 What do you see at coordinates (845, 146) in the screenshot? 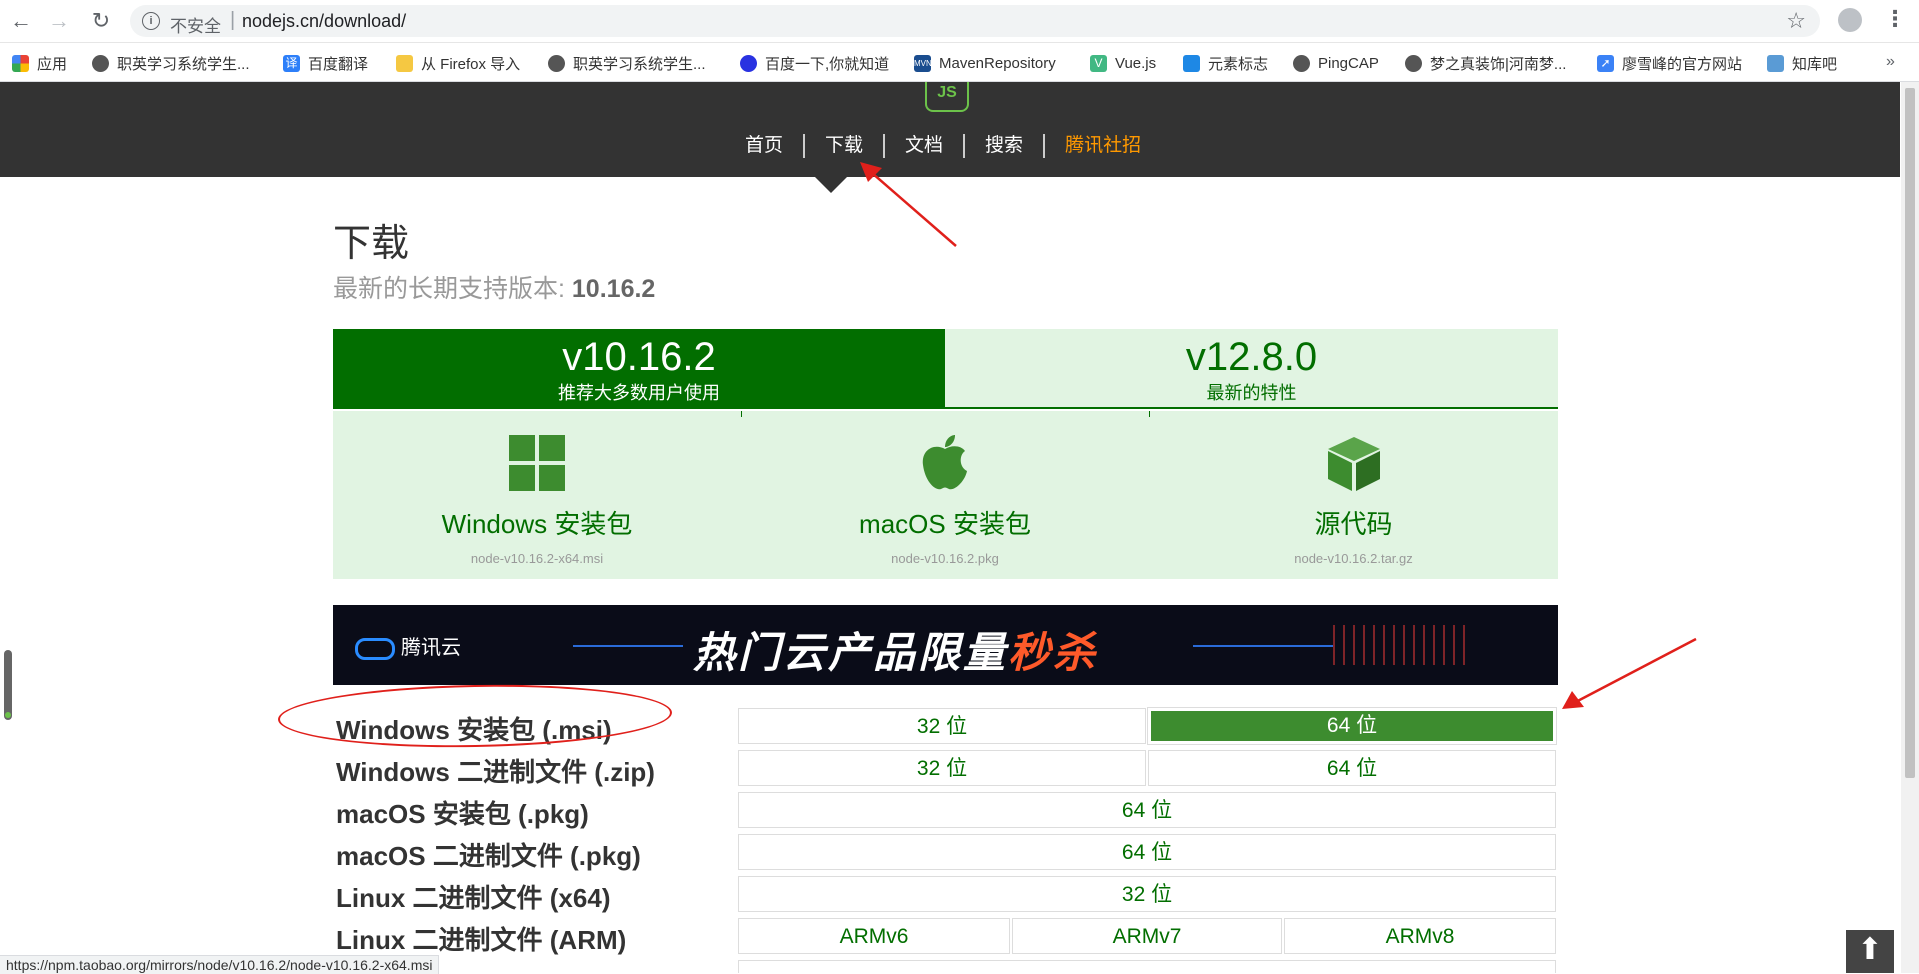
I see `nav-item-download: 下载` at bounding box center [845, 146].